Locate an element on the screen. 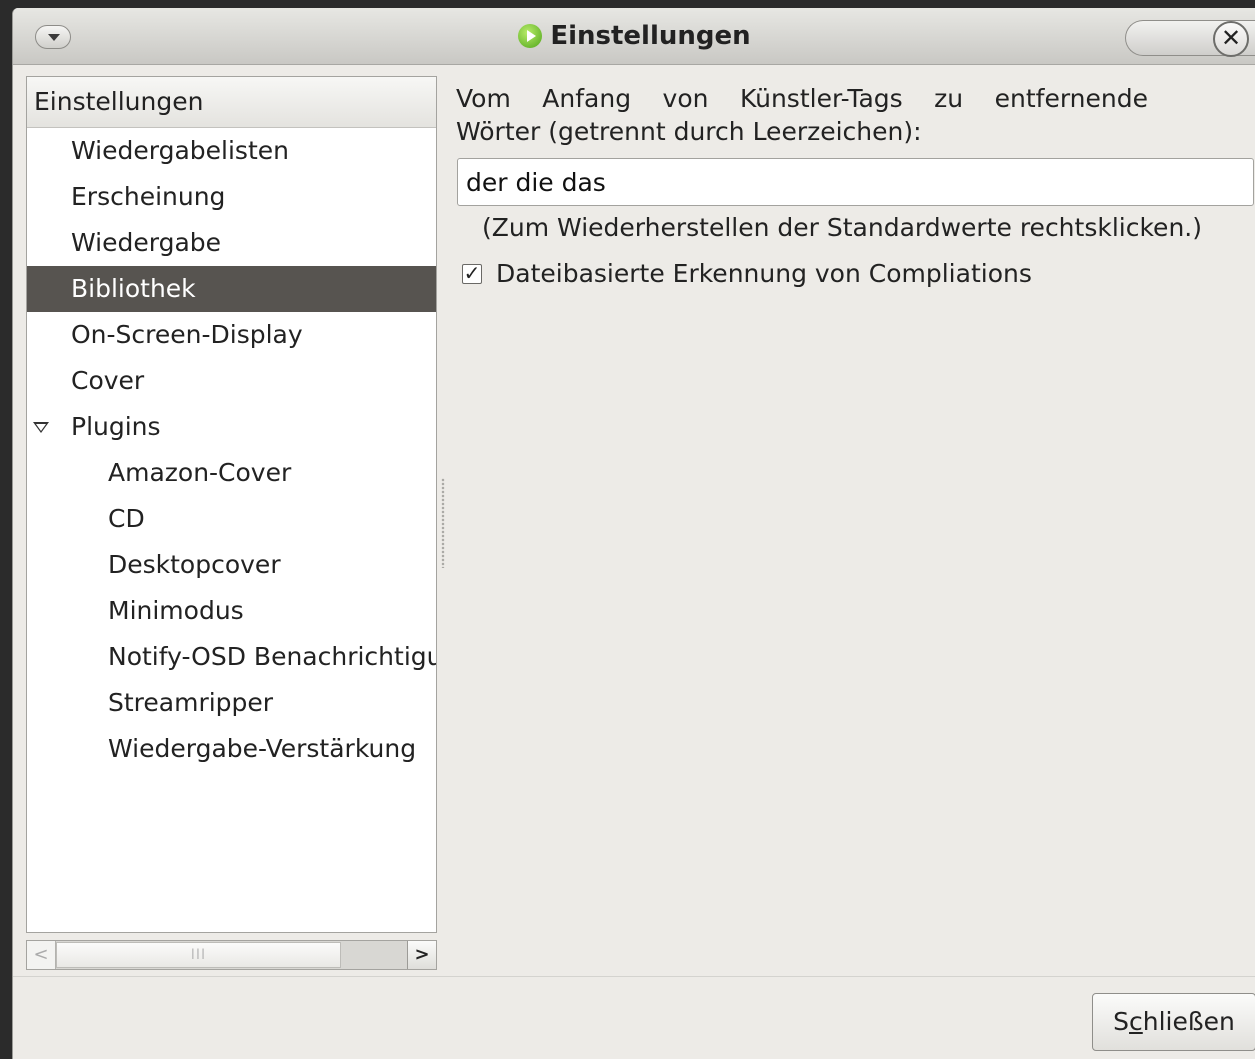  tree-item-plugin-streamripper: Streamripper is located at coordinates (231, 703).